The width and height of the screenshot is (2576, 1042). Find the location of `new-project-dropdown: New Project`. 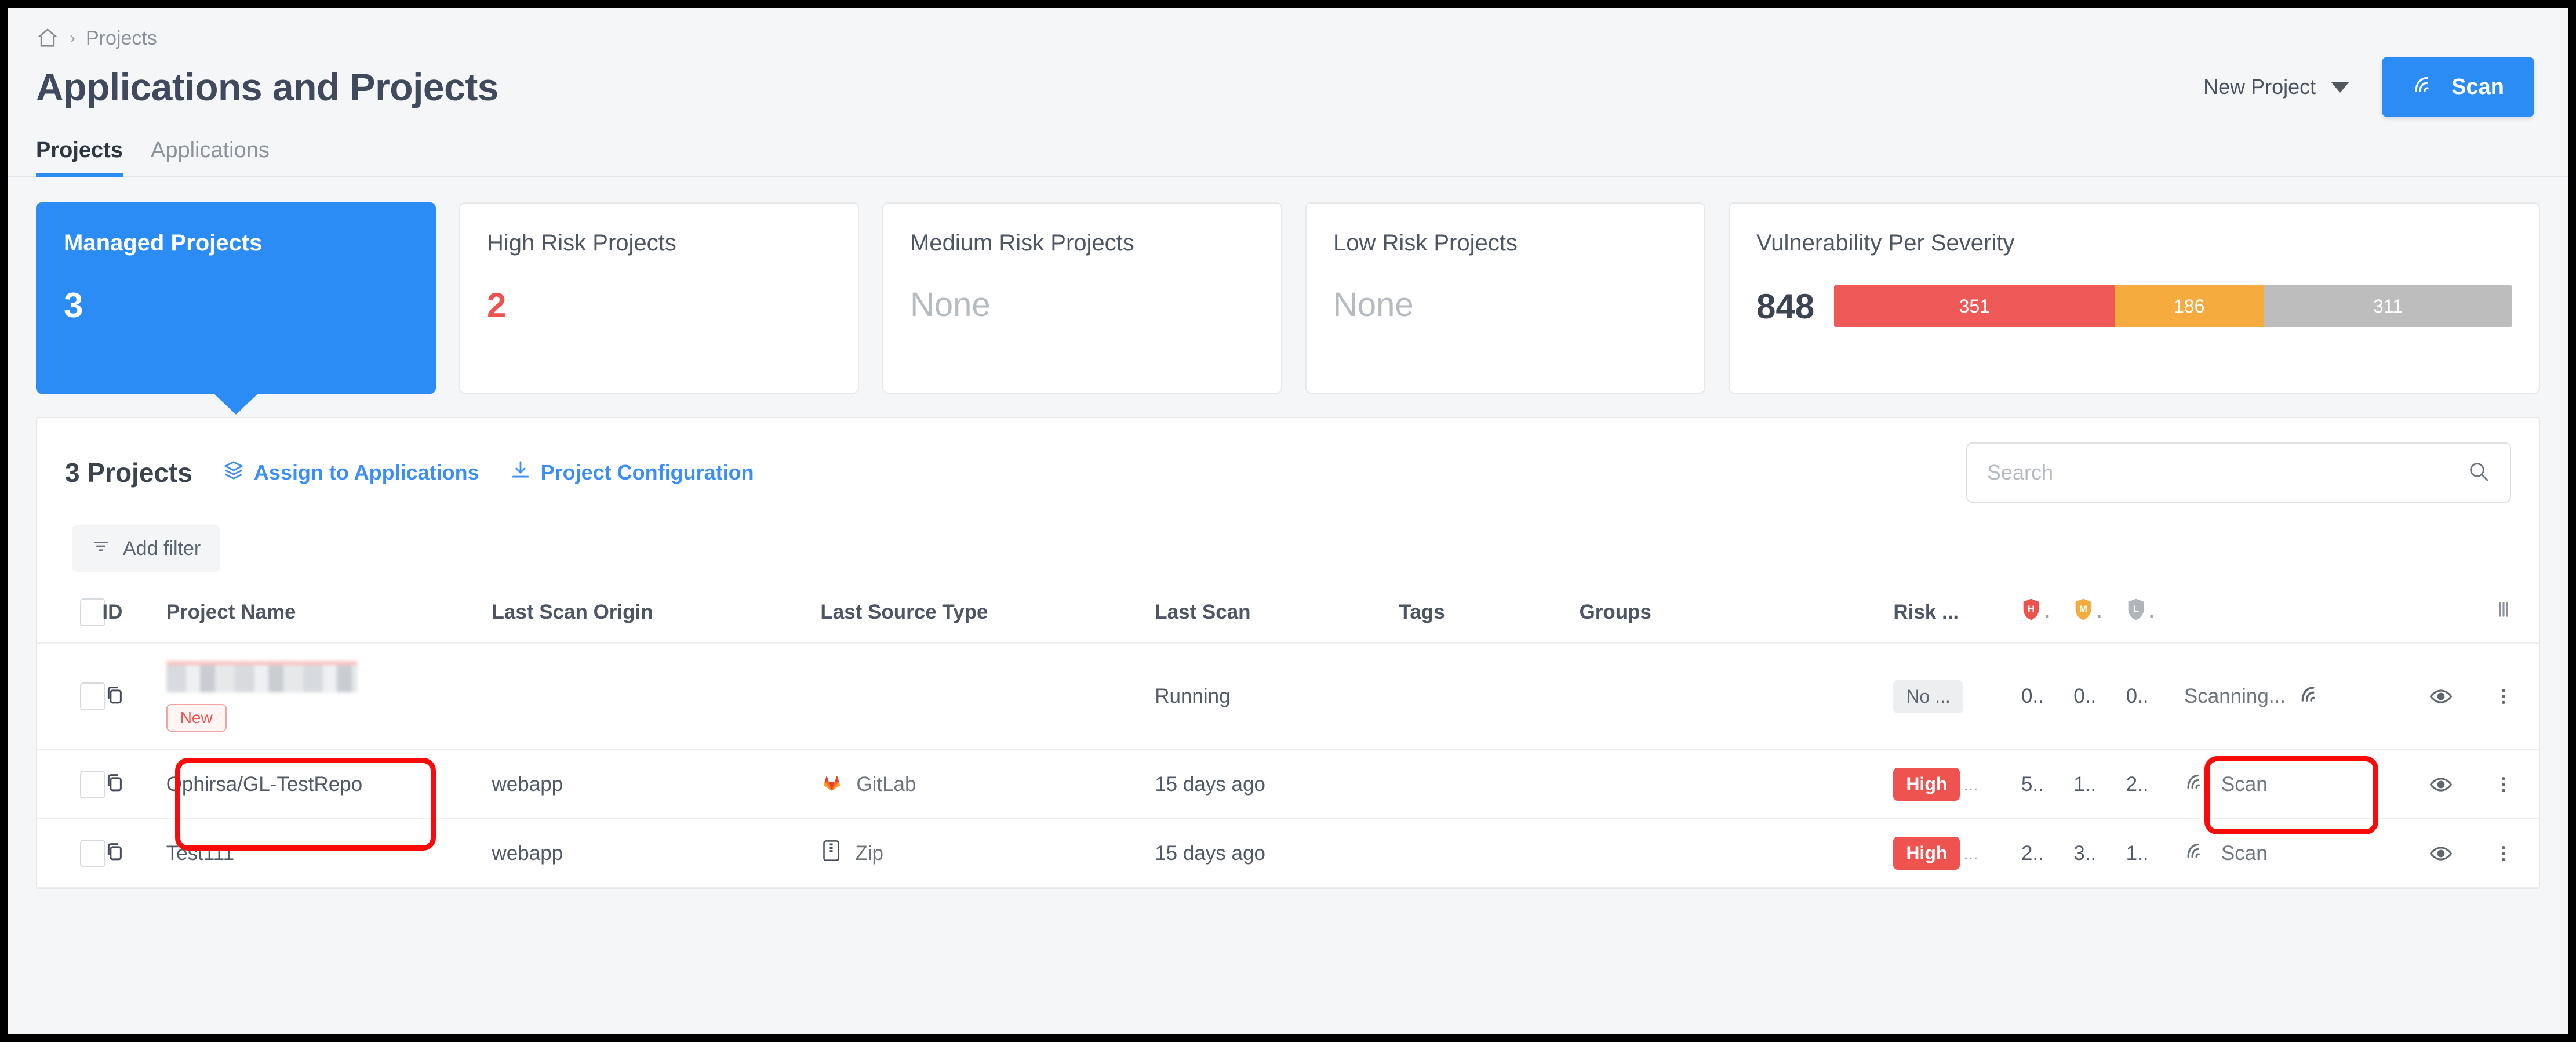

new-project-dropdown: New Project is located at coordinates (2276, 87).